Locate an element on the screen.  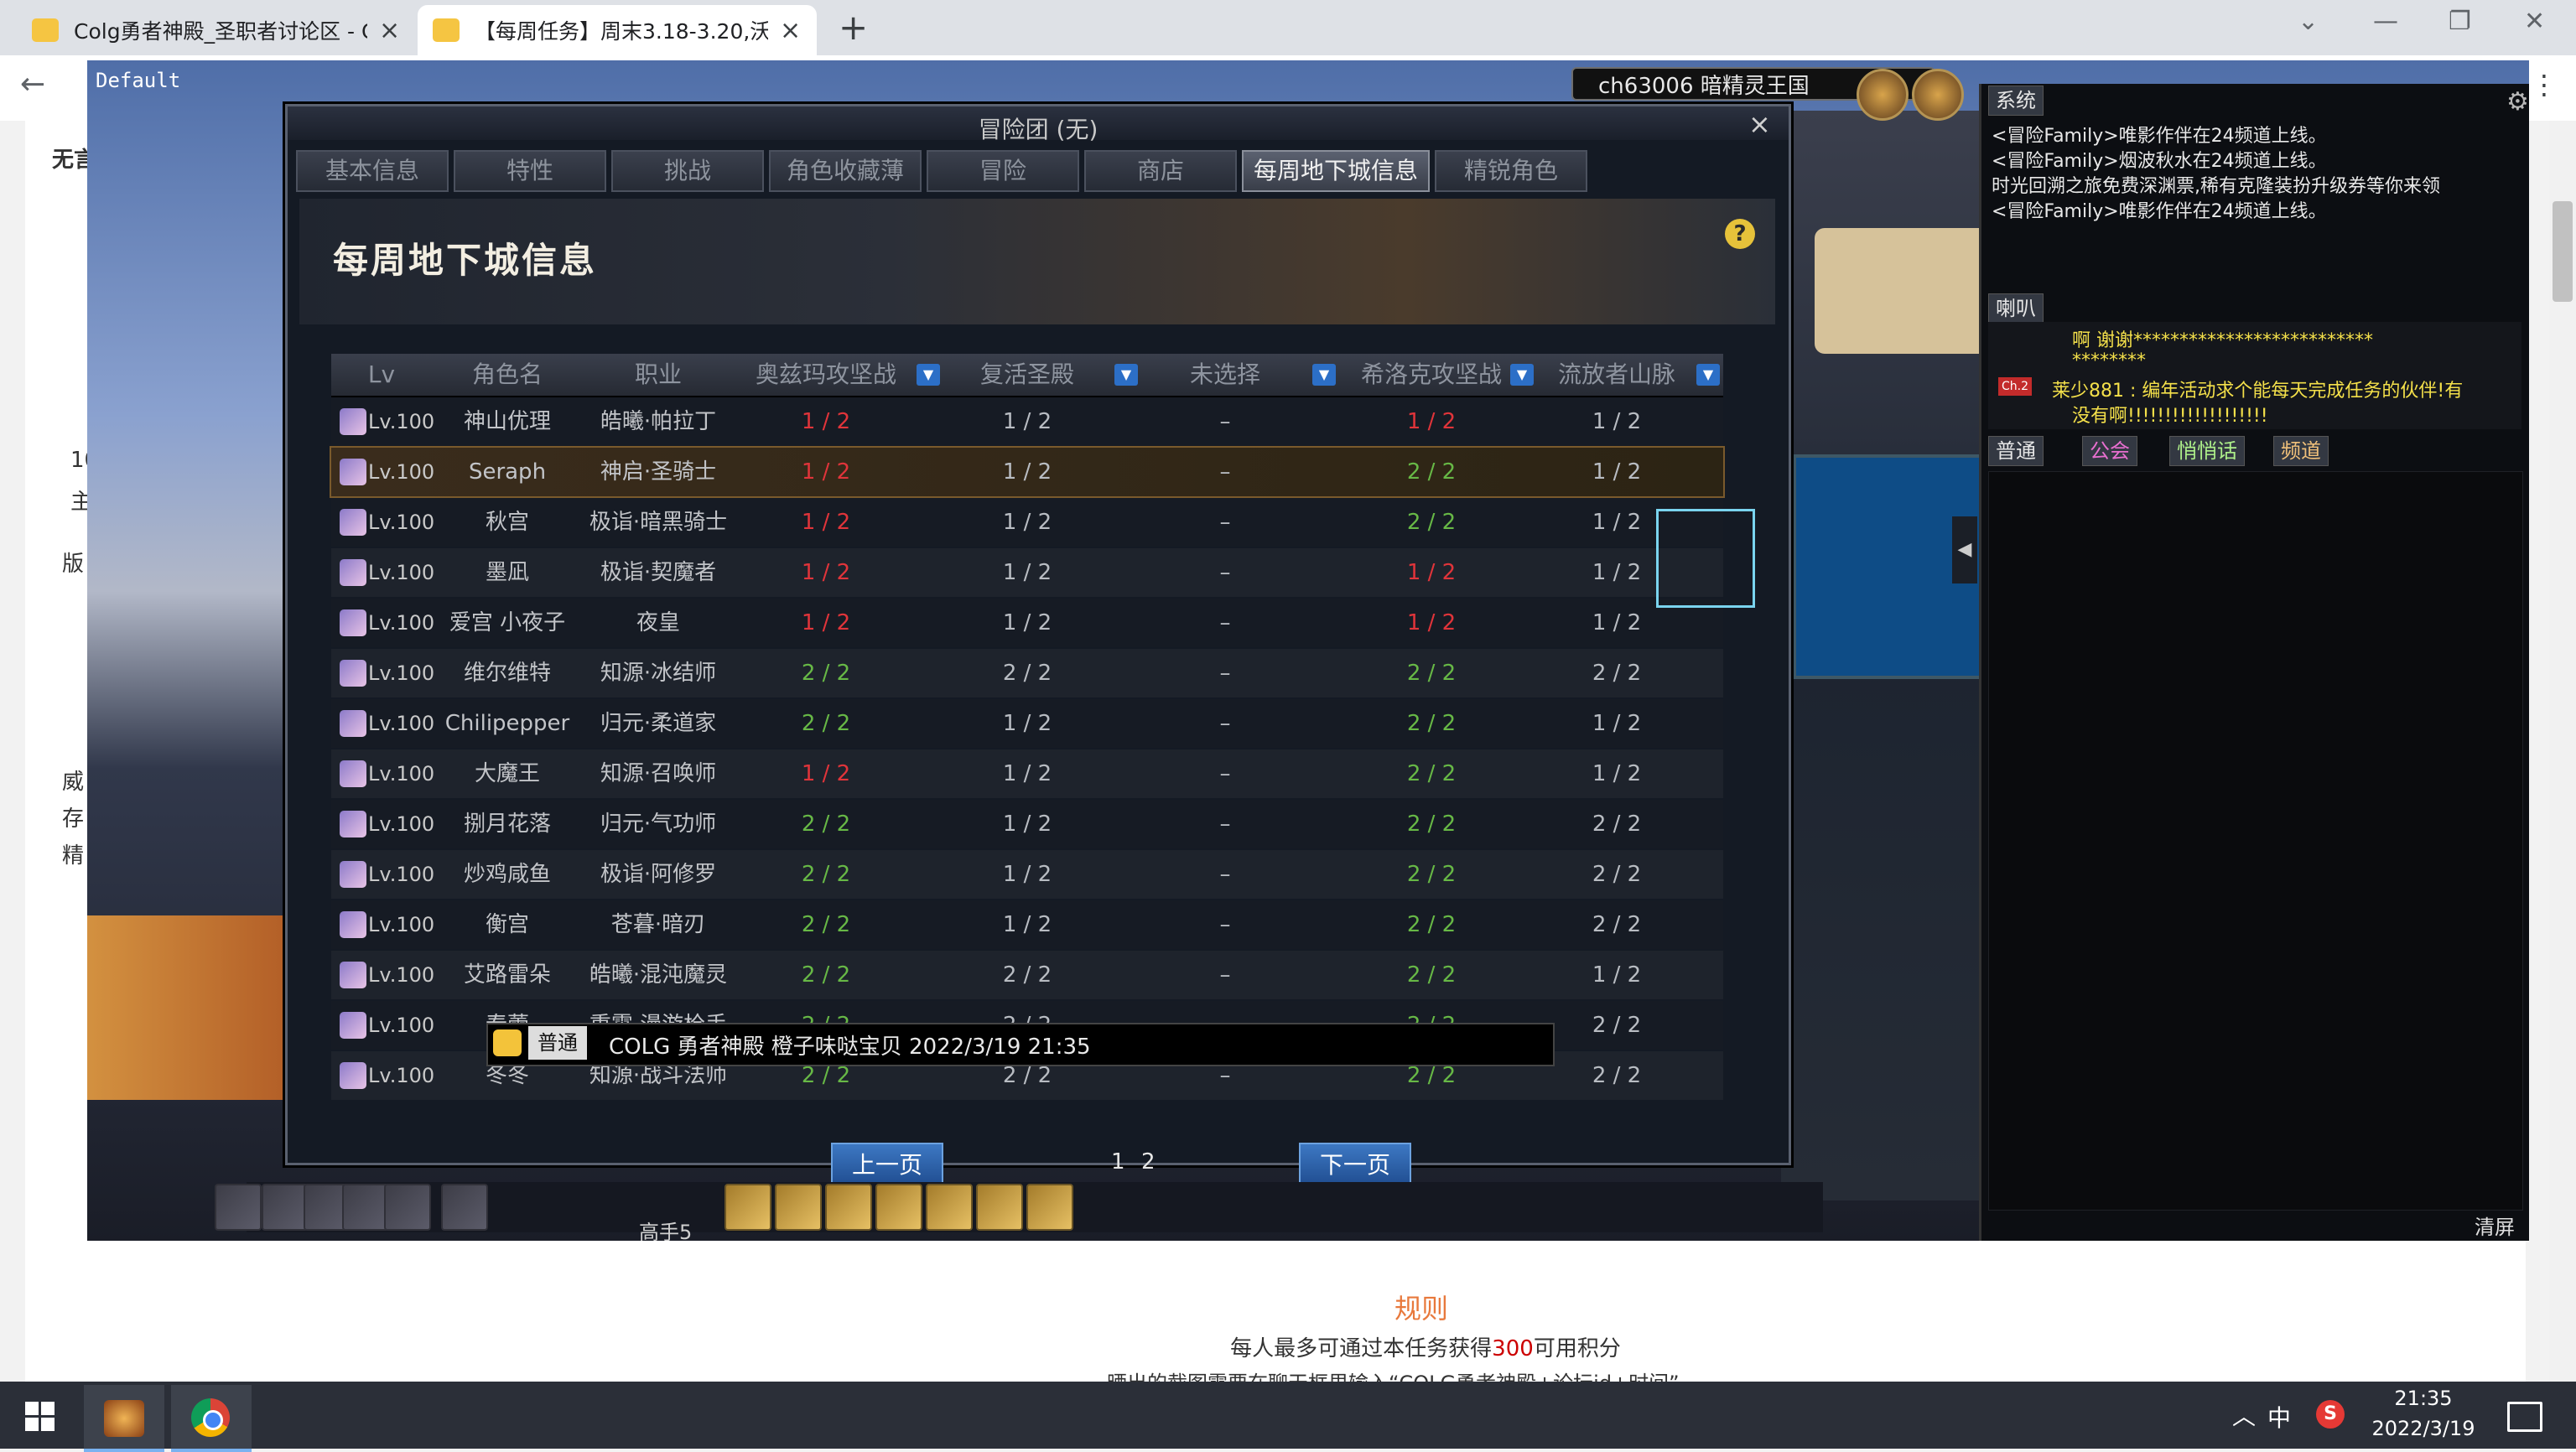
prev-page-button: 上一页 is located at coordinates (887, 1165).